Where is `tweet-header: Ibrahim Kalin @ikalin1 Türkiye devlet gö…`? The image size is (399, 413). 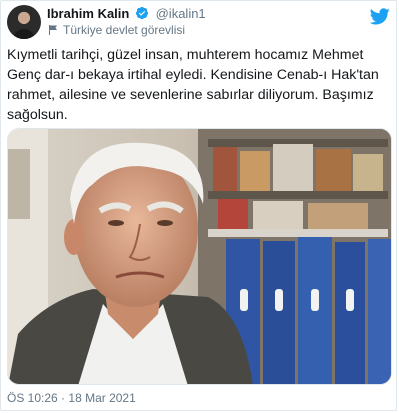 tweet-header: Ibrahim Kalin @ikalin1 Türkiye devlet gö… is located at coordinates (198, 22).